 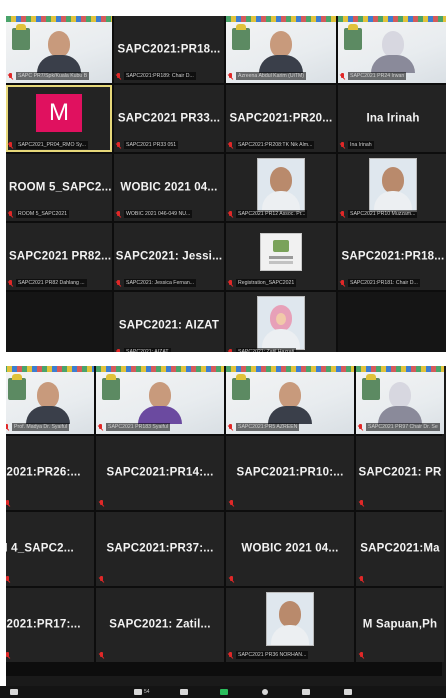 I want to click on participant-name-caption: SAPC2021: Zatil Hazrati, so click(x=281, y=349).